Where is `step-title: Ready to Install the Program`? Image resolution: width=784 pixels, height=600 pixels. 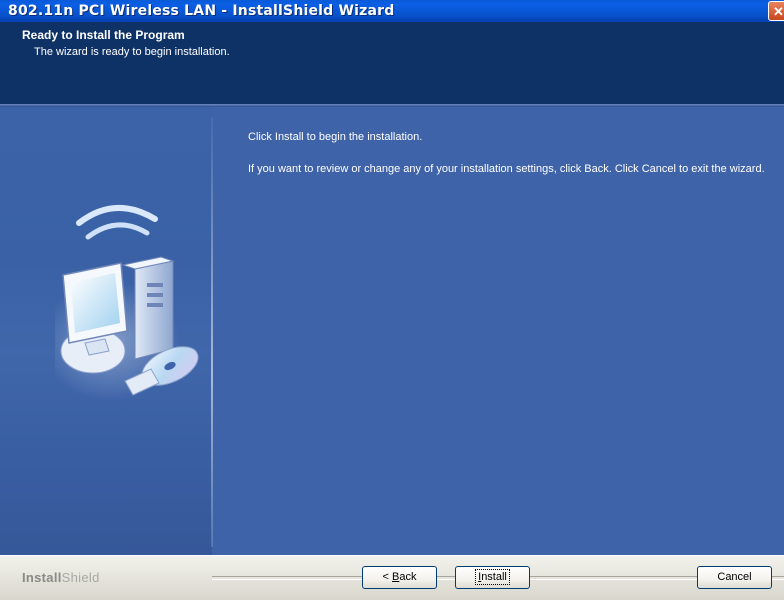 step-title: Ready to Install the Program is located at coordinates (103, 35).